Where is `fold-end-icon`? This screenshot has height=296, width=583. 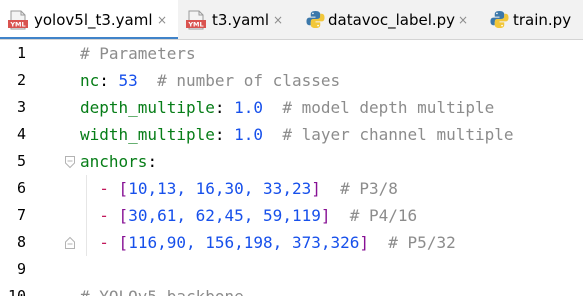 fold-end-icon is located at coordinates (70, 243).